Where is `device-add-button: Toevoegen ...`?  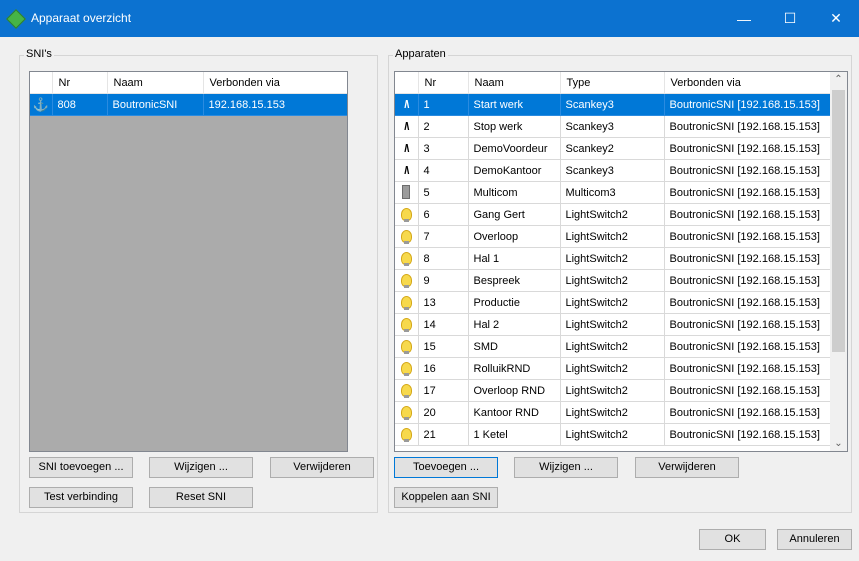
device-add-button: Toevoegen ... is located at coordinates (446, 467).